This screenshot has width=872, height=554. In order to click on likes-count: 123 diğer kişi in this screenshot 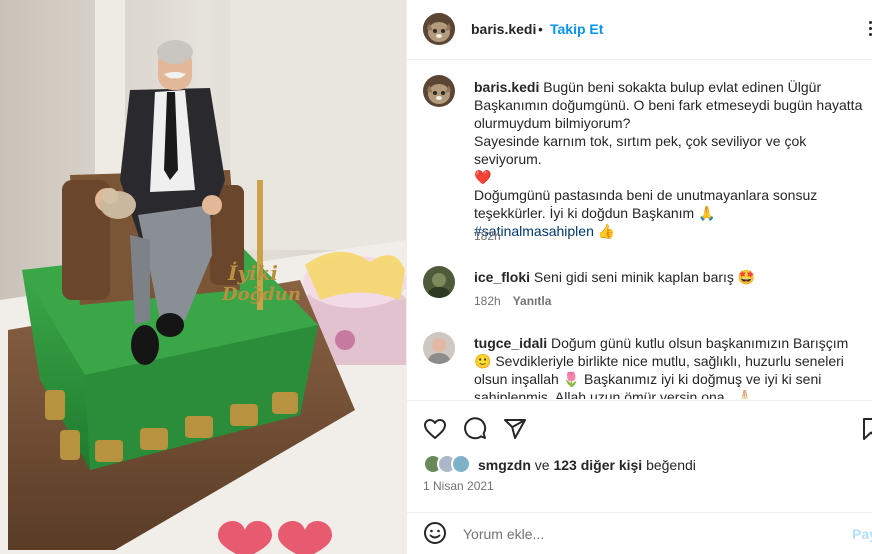, I will do `click(597, 465)`.